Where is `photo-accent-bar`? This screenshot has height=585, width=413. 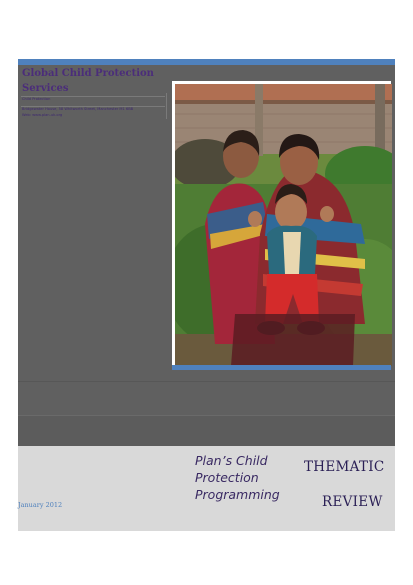 photo-accent-bar is located at coordinates (281, 367).